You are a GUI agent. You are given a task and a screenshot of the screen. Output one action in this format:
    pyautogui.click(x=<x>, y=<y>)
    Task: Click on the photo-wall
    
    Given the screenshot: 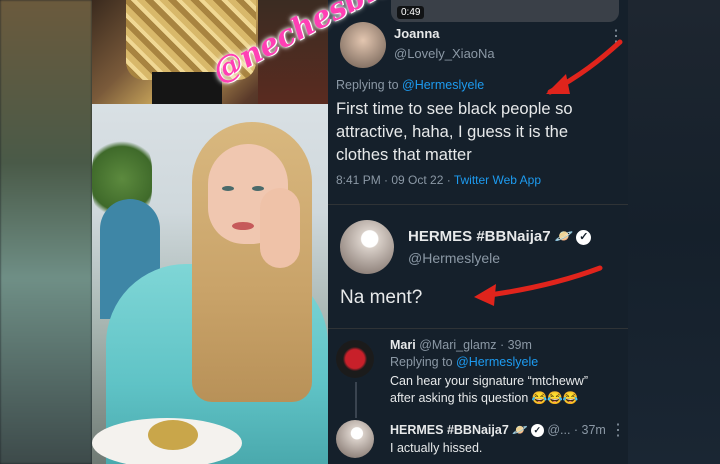 What is the action you would take?
    pyautogui.click(x=293, y=52)
    